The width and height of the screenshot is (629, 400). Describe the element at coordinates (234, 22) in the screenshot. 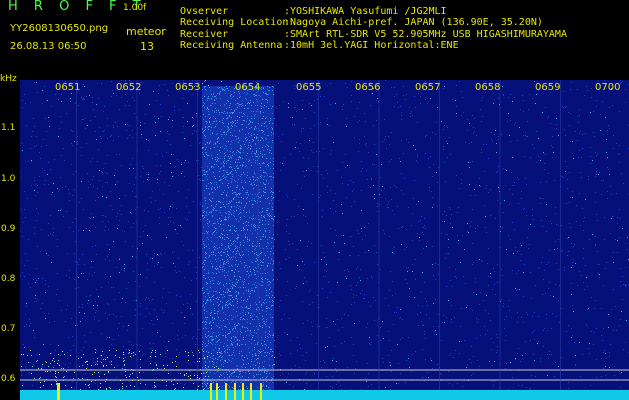

I see `info-label-location: Receiving Location` at that location.